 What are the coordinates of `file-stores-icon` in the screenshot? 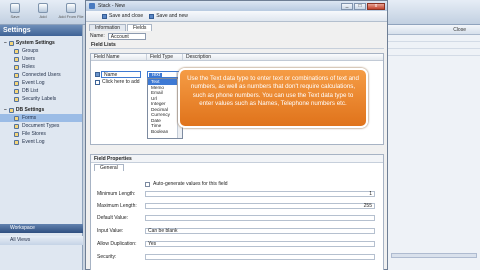 It's located at (16, 134).